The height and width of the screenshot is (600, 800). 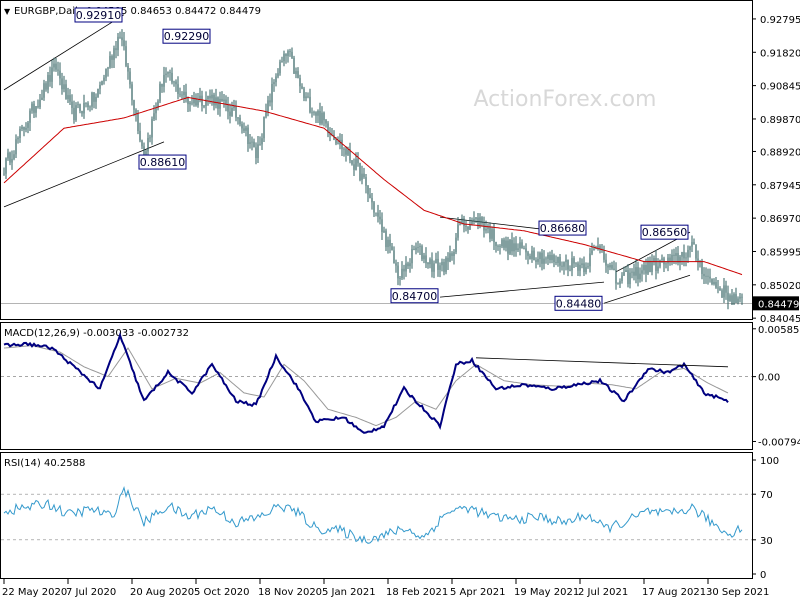 What do you see at coordinates (778, 304) in the screenshot?
I see `last-price-label: 0.84479` at bounding box center [778, 304].